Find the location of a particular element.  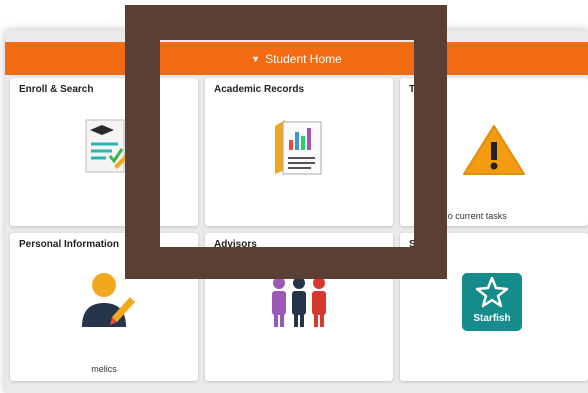

tile-title: Personal Information is located at coordinates (69, 244).